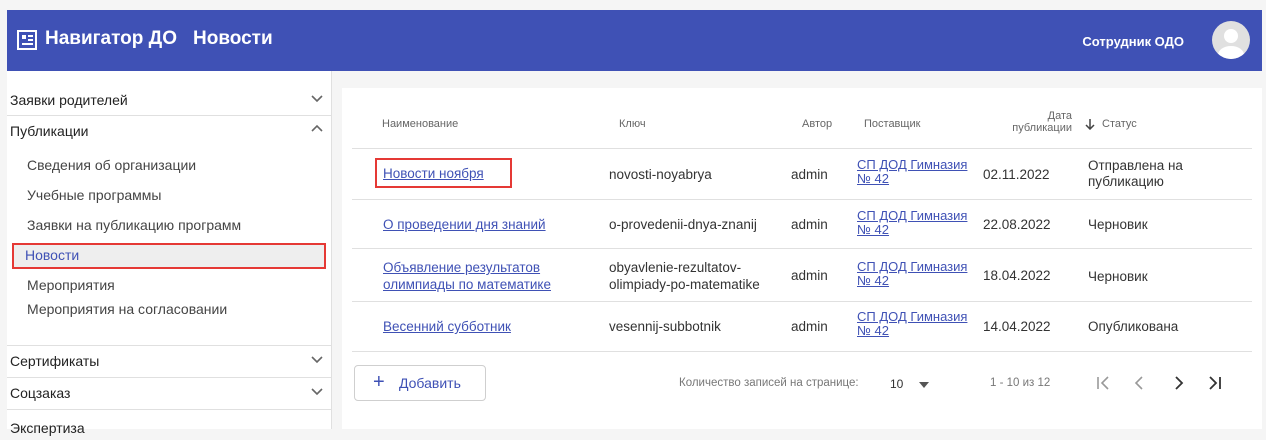 Image resolution: width=1266 pixels, height=440 pixels. I want to click on previous-page-icon, so click(1139, 383).